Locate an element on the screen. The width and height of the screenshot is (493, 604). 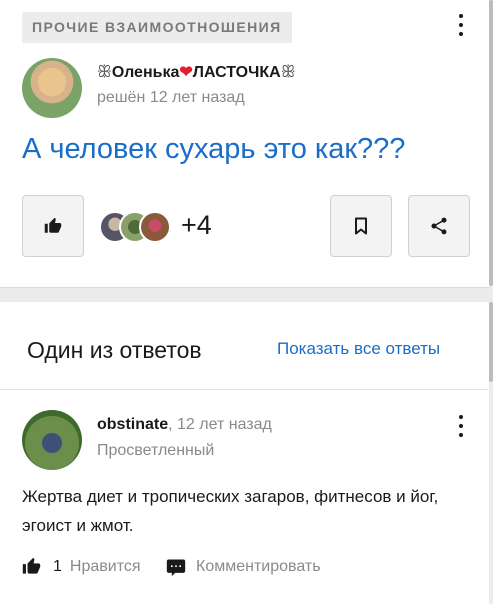
question-meta: решён 12 лет назад is located at coordinates (171, 97).